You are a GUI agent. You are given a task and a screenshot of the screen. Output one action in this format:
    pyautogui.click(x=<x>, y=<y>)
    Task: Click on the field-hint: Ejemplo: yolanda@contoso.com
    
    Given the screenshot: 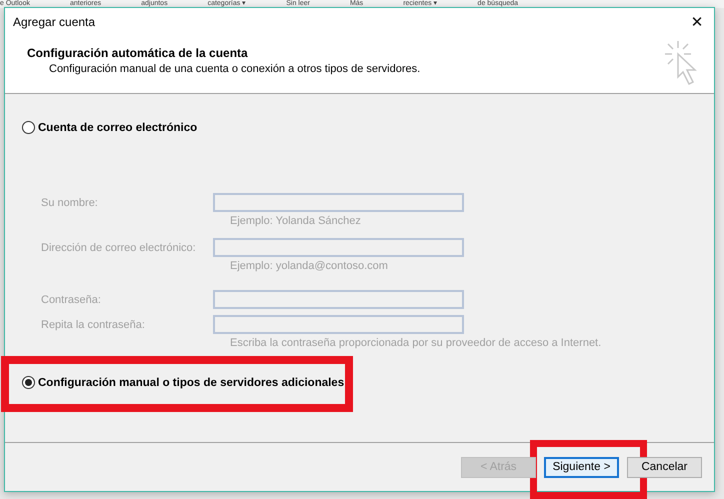 What is the action you would take?
    pyautogui.click(x=309, y=266)
    